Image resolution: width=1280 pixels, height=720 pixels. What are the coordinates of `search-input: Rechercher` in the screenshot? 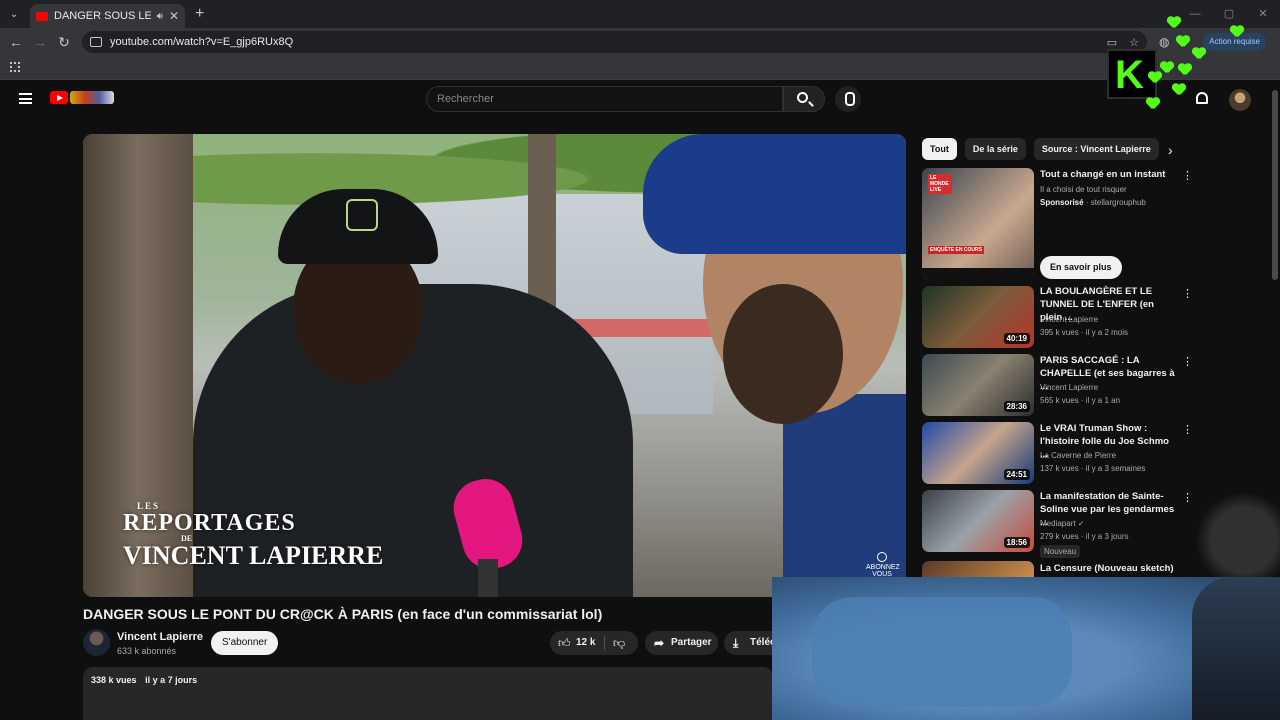 It's located at (604, 99).